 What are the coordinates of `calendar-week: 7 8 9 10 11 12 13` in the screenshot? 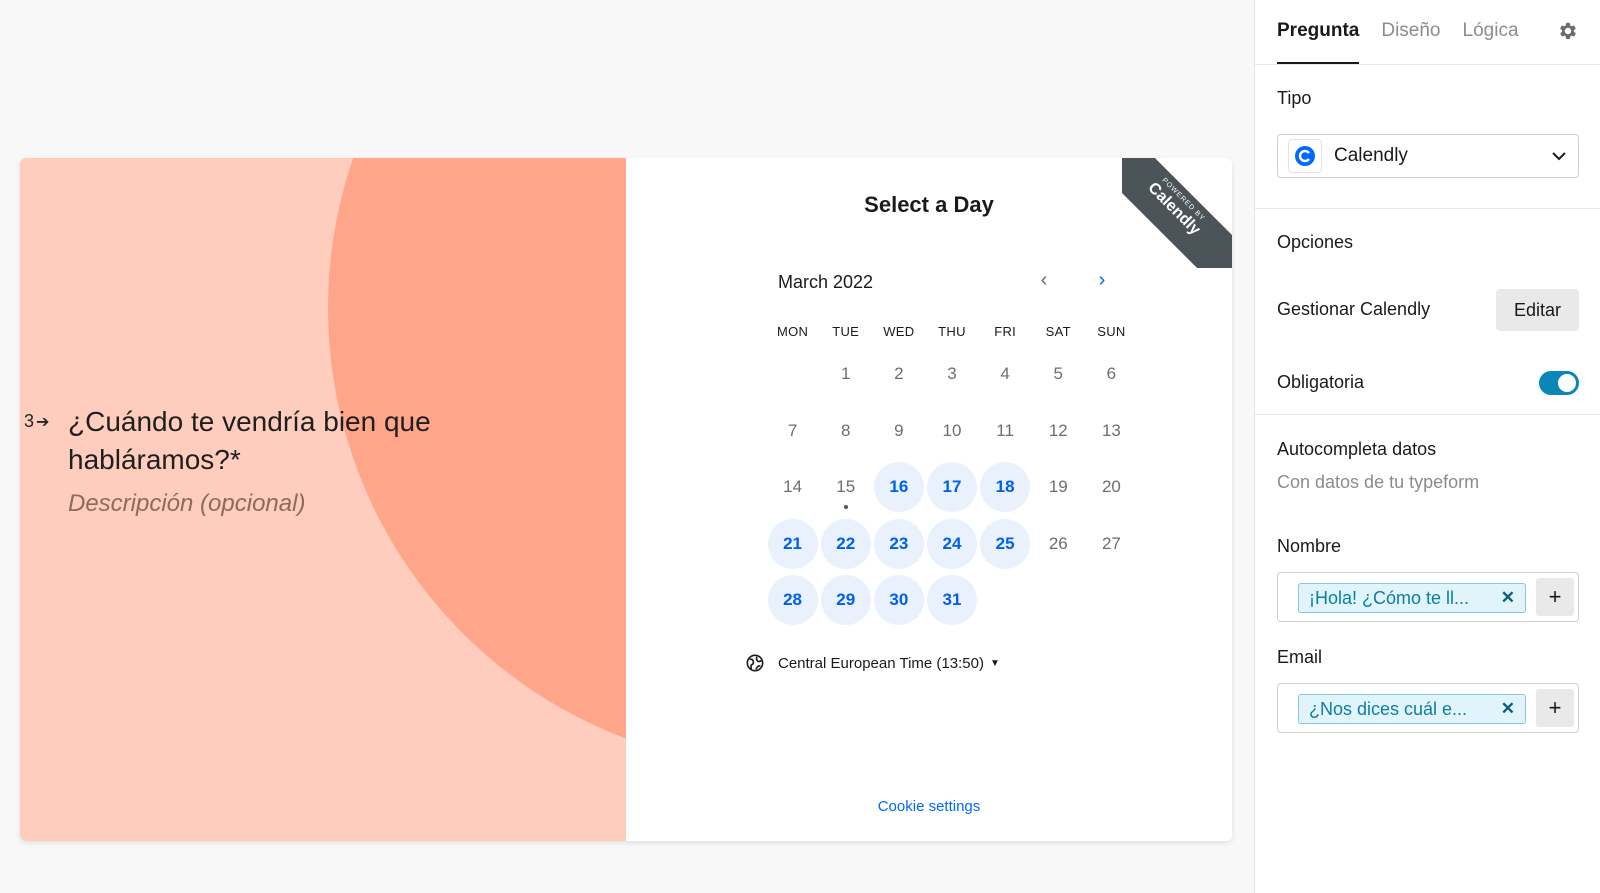 It's located at (952, 431).